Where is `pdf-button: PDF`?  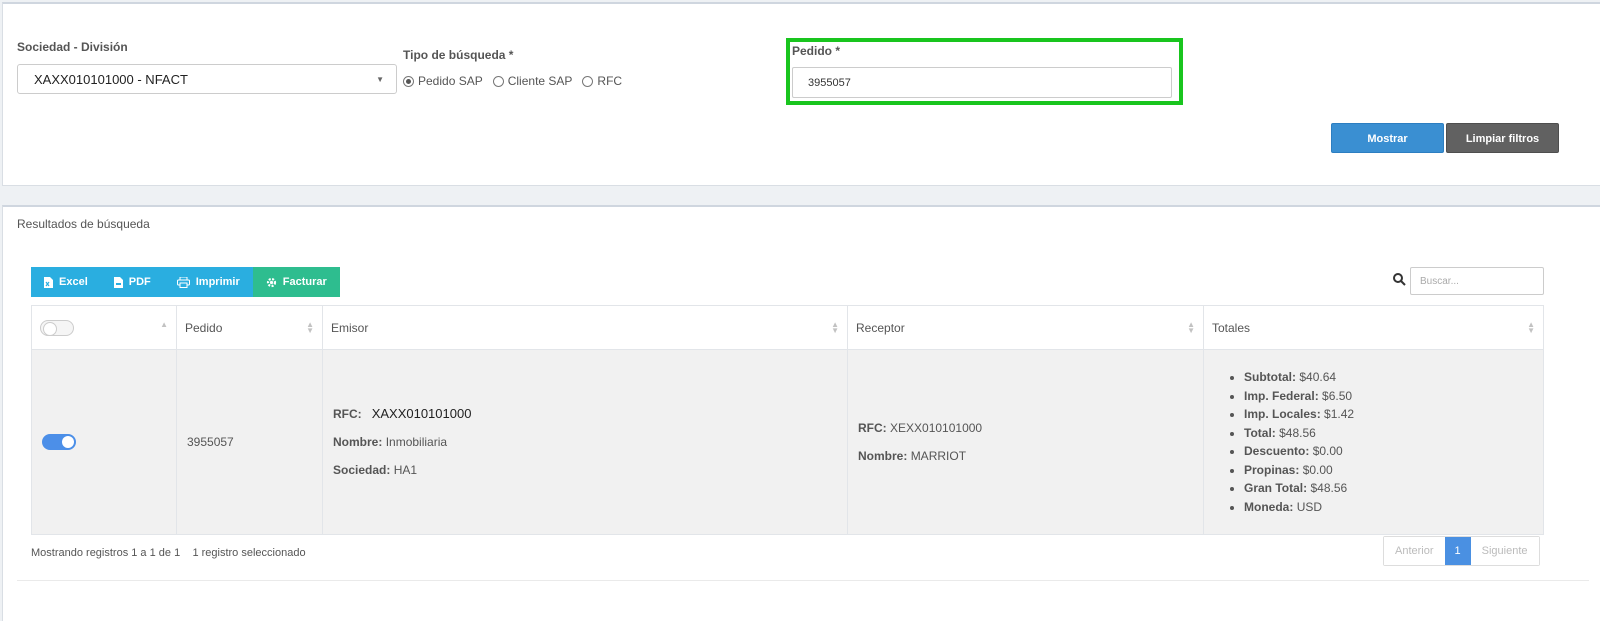
pdf-button: PDF is located at coordinates (132, 282).